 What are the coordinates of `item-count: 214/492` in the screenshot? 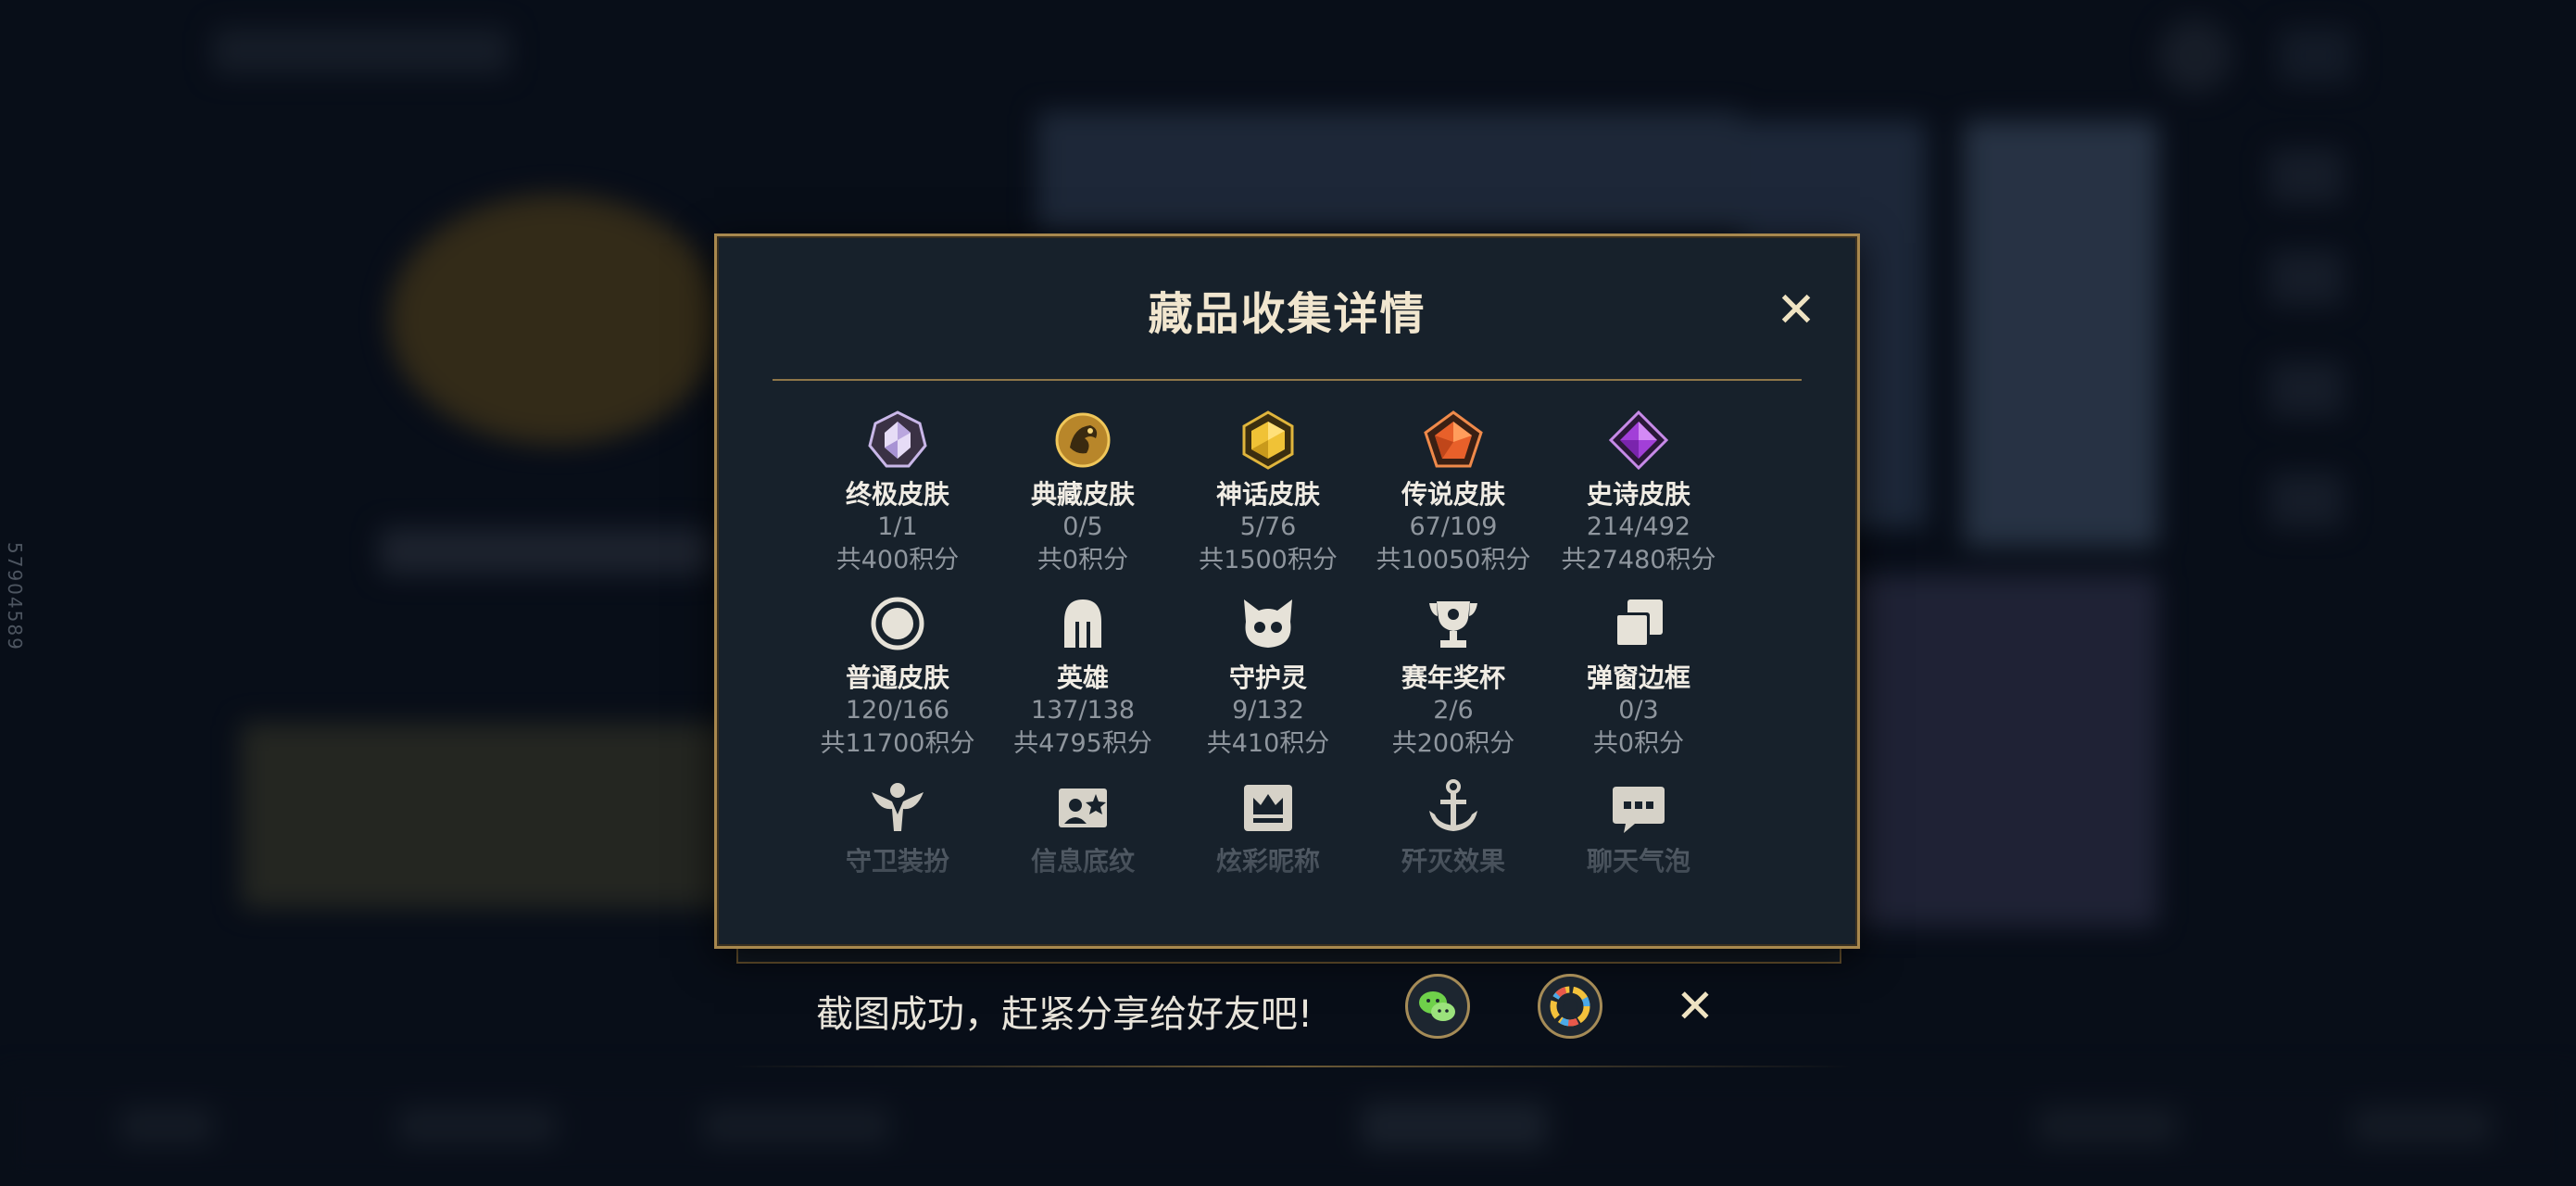 It's located at (1638, 526).